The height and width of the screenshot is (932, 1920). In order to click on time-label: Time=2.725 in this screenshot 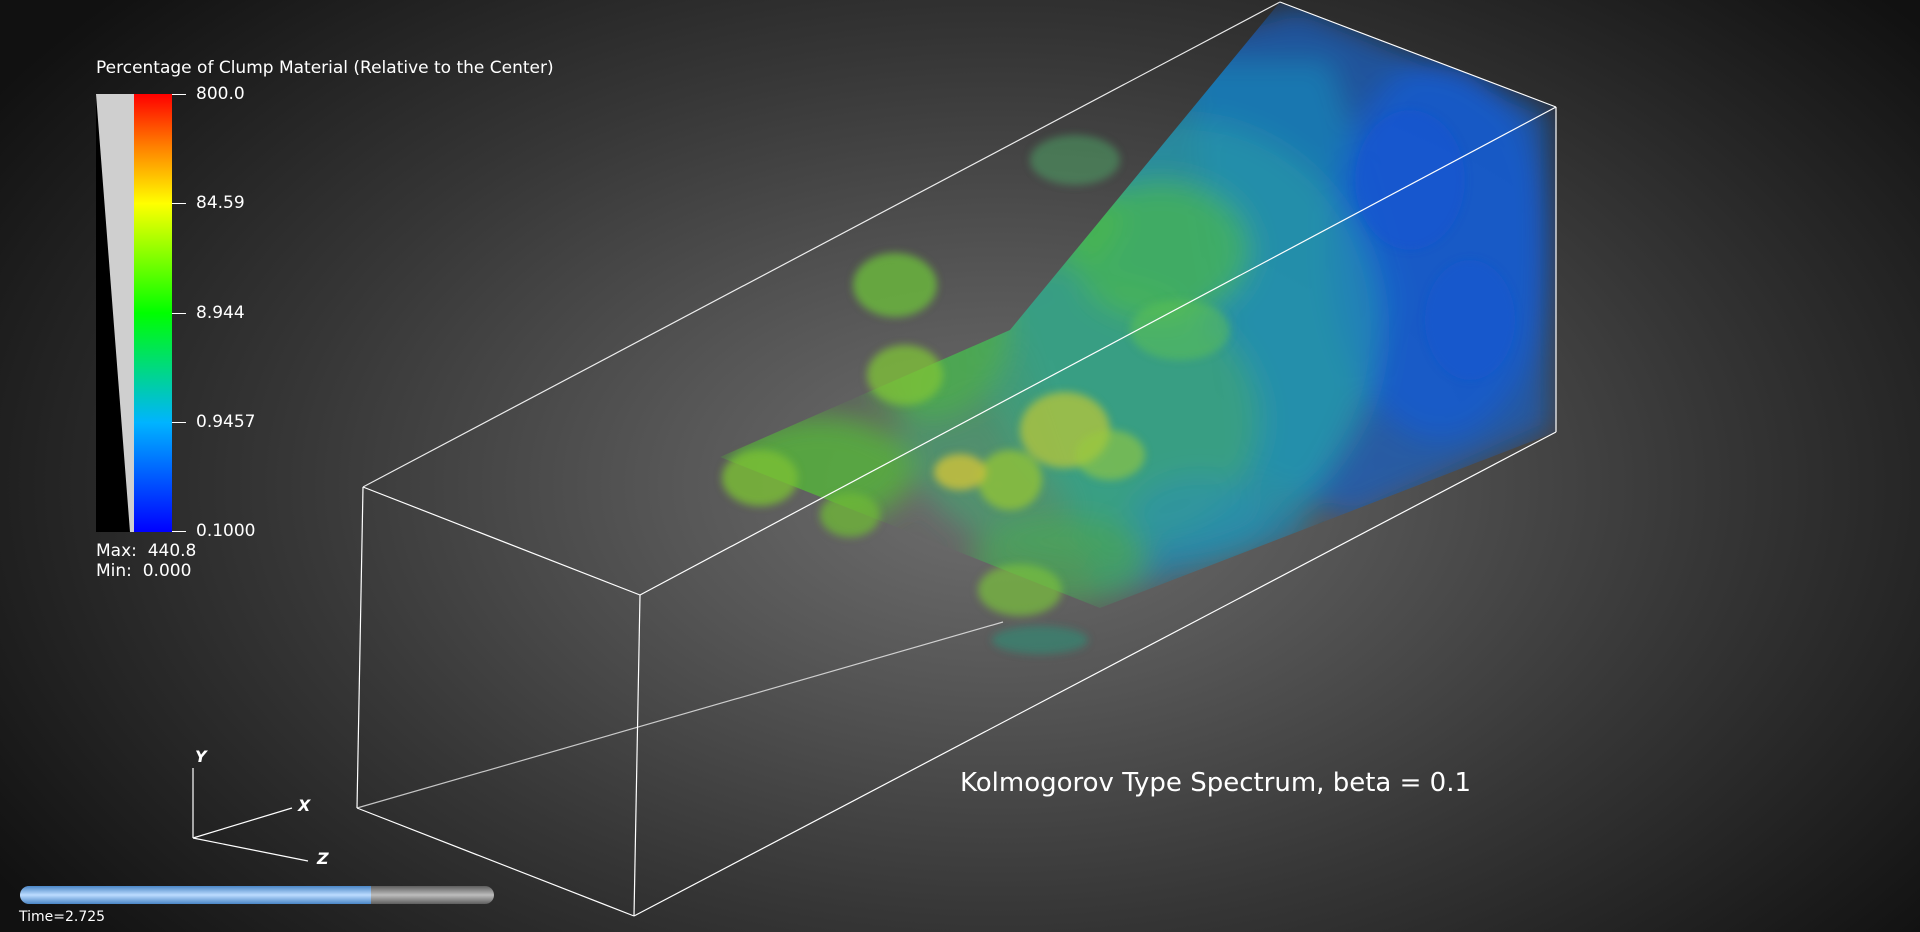, I will do `click(62, 917)`.